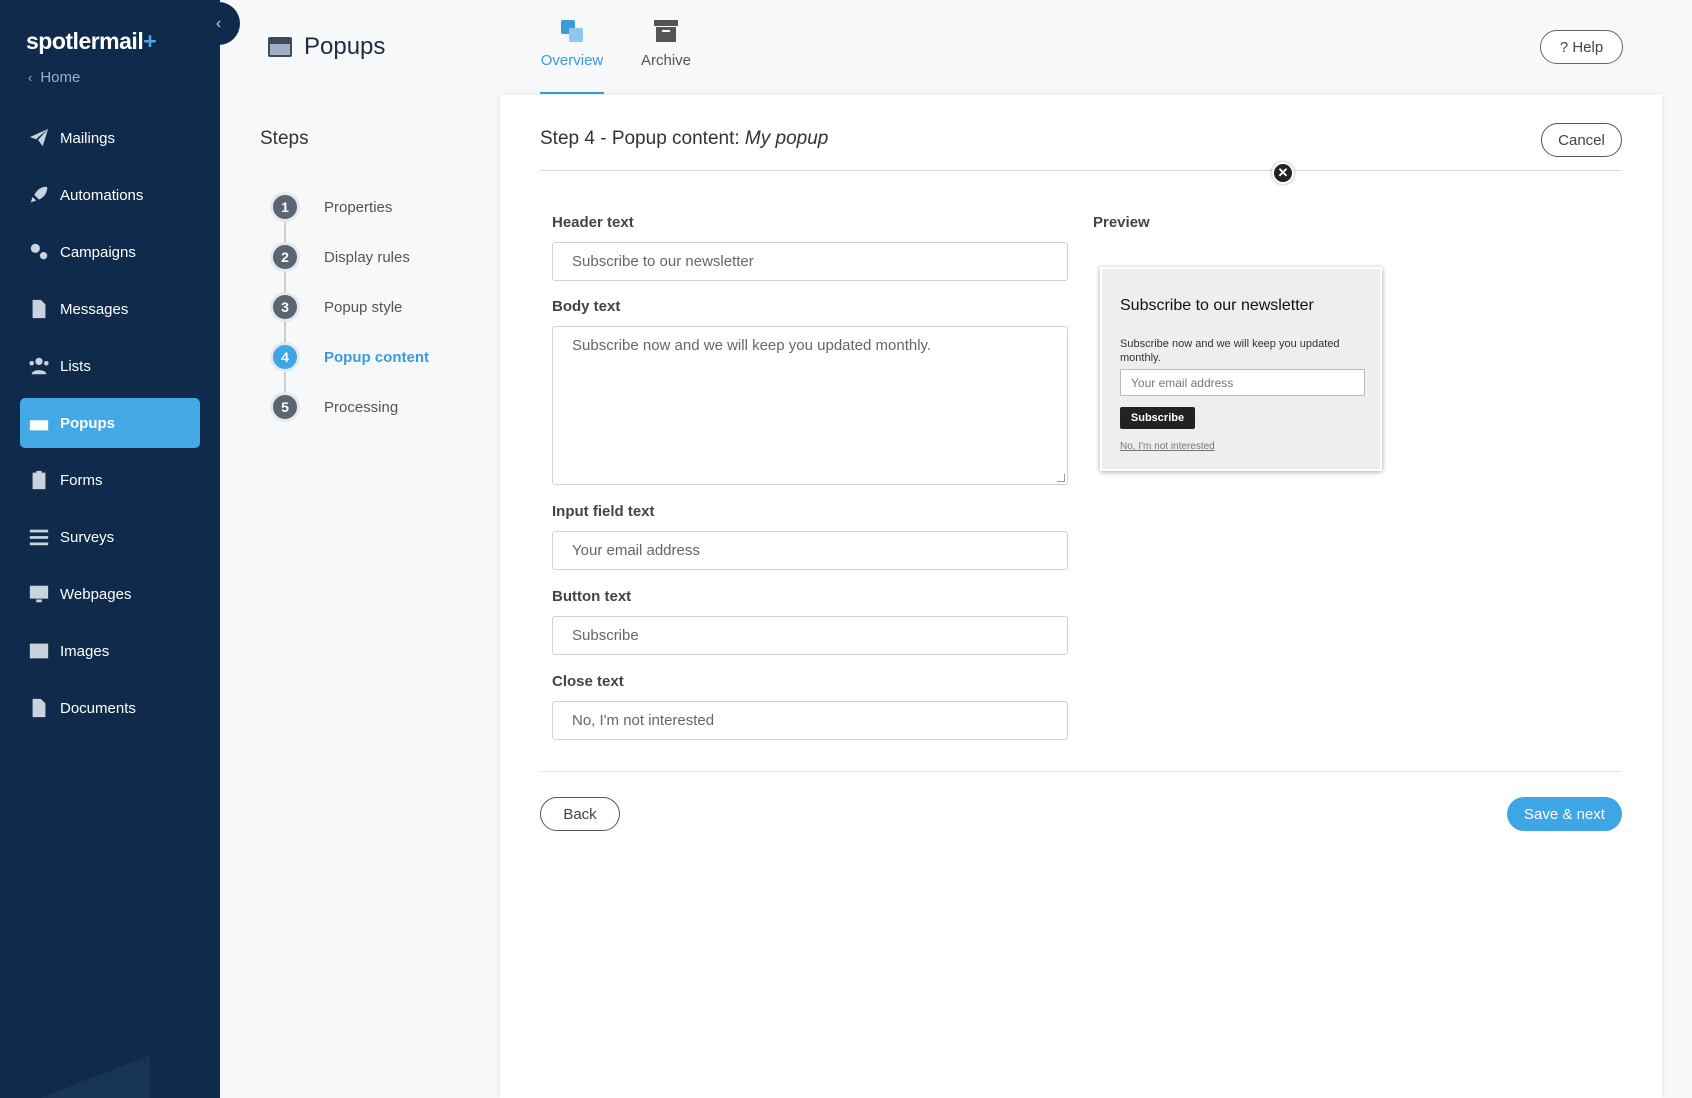  I want to click on clipboard-icon, so click(39, 480).